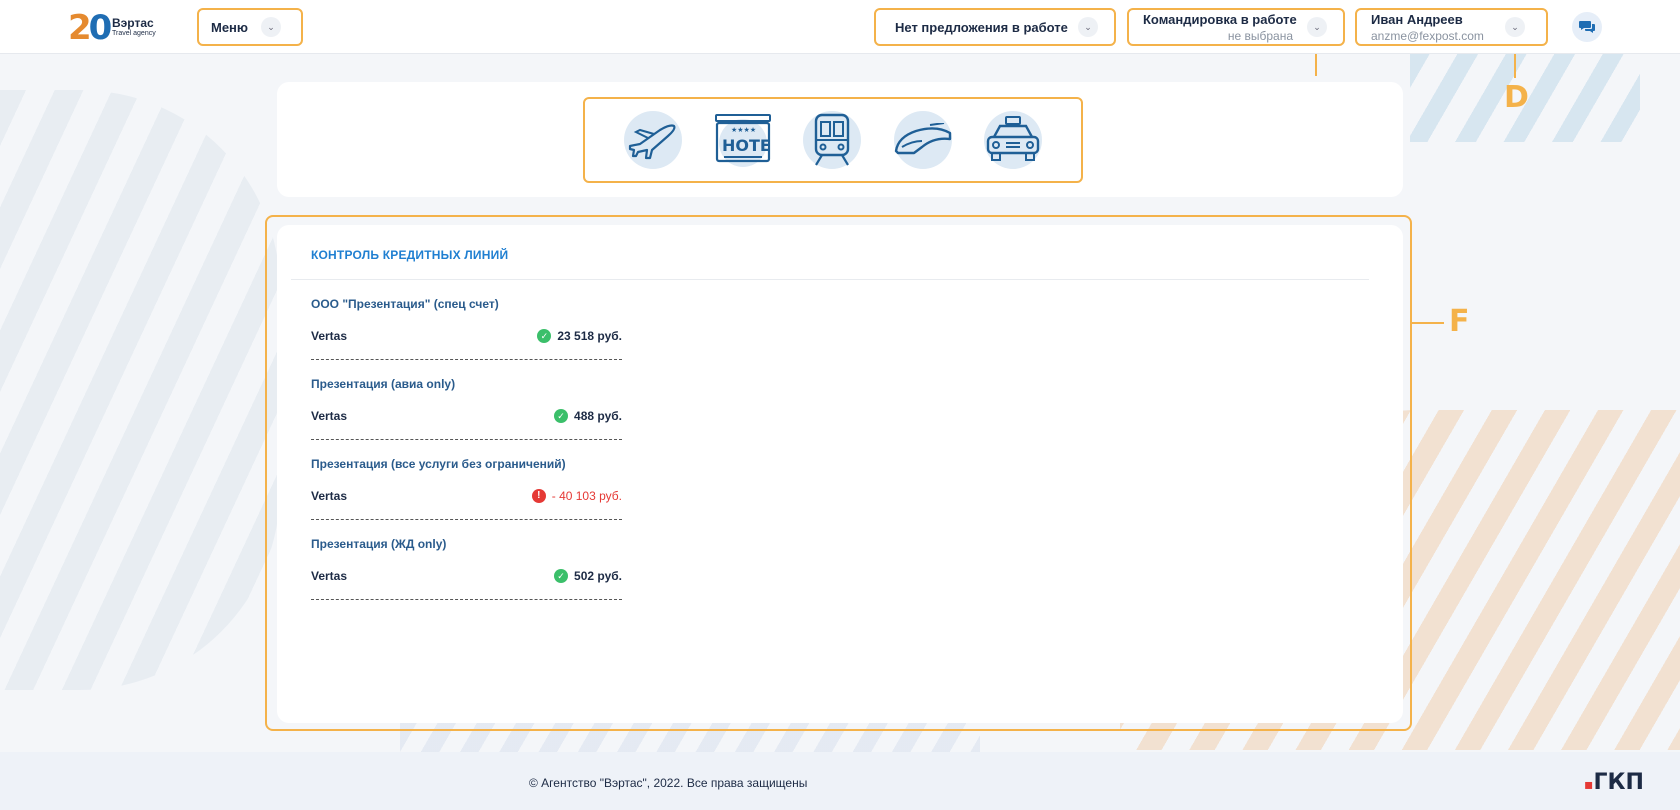 The height and width of the screenshot is (810, 1680). I want to click on svg-text: HOTEL, so click(747, 145).